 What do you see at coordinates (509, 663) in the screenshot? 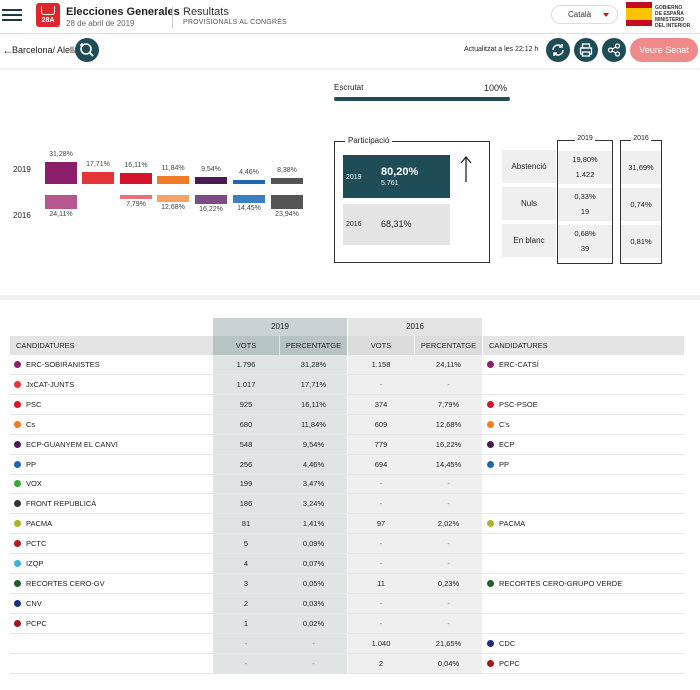
I see `candidature-2016: PCPC` at bounding box center [509, 663].